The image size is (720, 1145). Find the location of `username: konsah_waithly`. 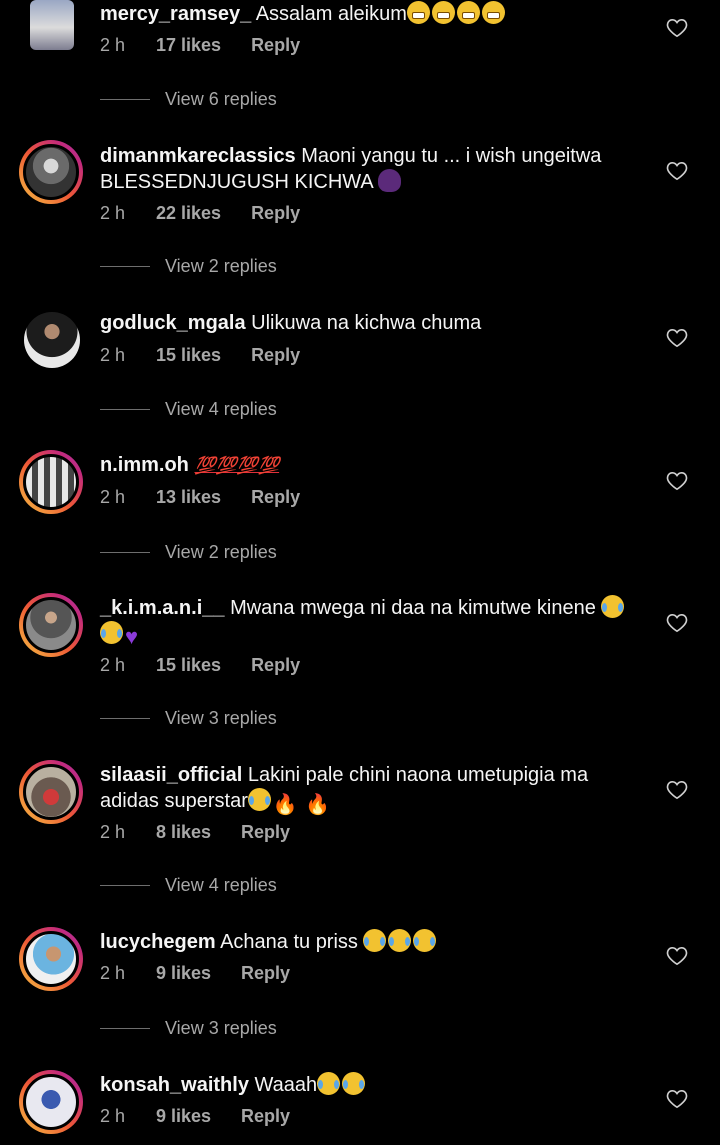

username: konsah_waithly is located at coordinates (174, 1085).